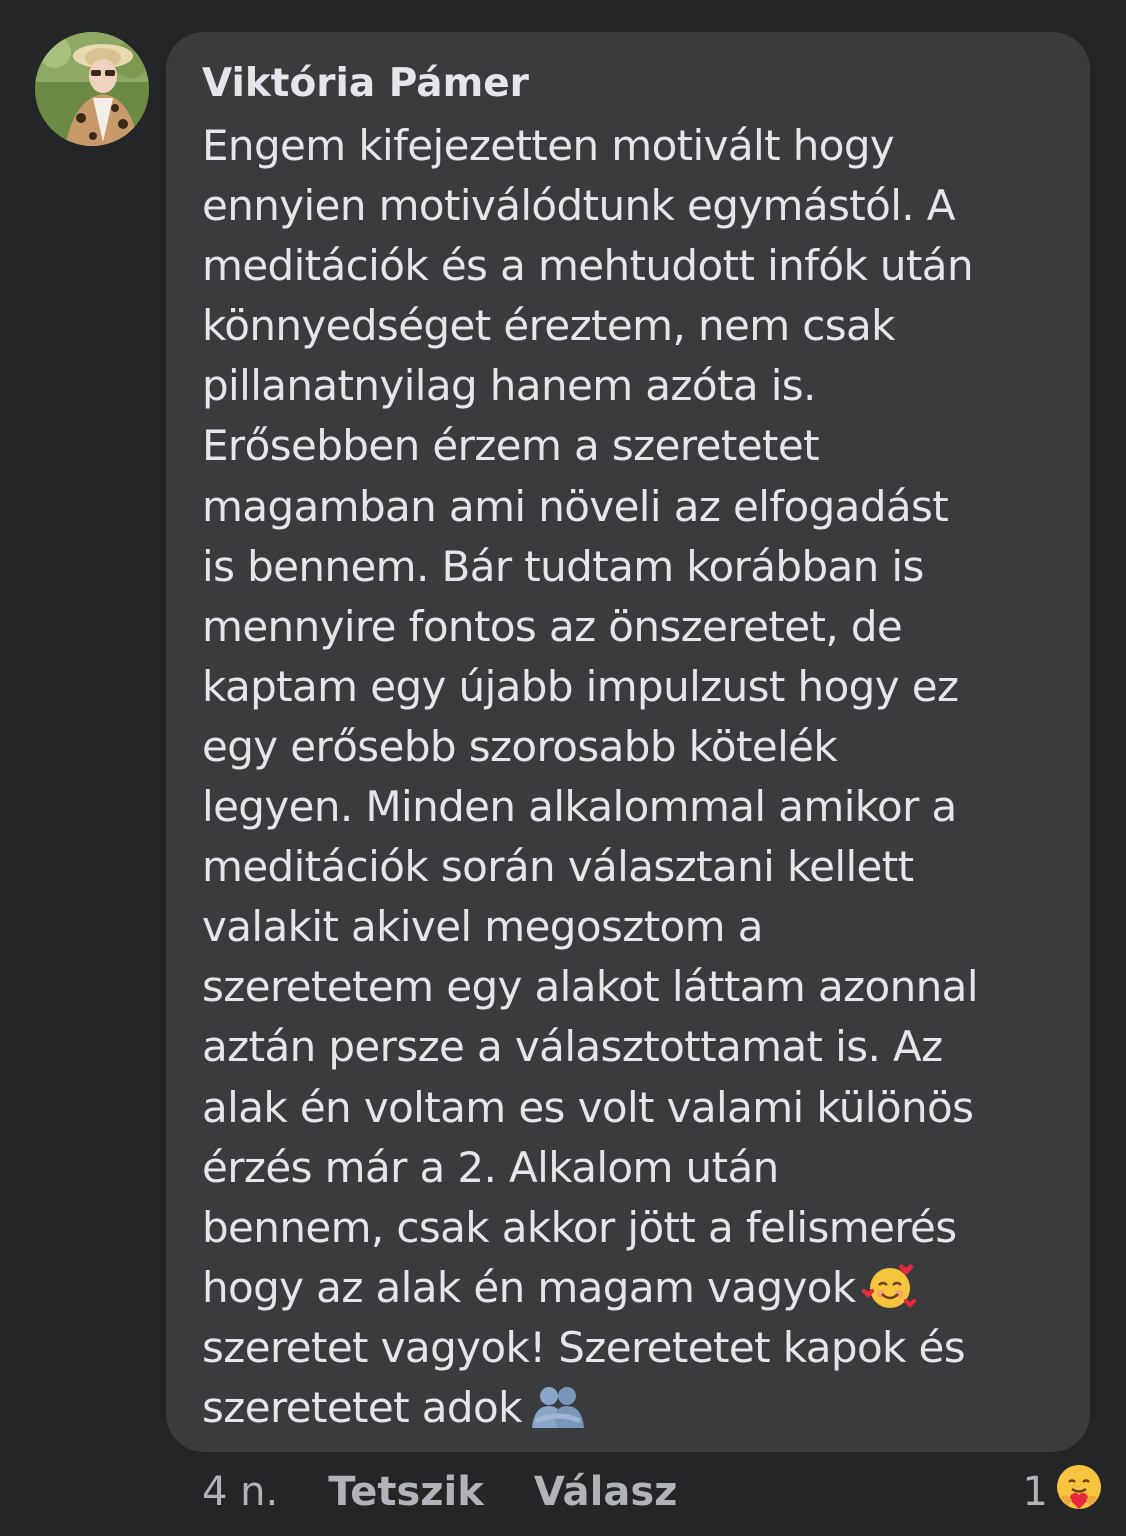  Describe the element at coordinates (529, 1287) in the screenshot. I see `comment-line-text: hogy az alak én magam vagyok` at that location.